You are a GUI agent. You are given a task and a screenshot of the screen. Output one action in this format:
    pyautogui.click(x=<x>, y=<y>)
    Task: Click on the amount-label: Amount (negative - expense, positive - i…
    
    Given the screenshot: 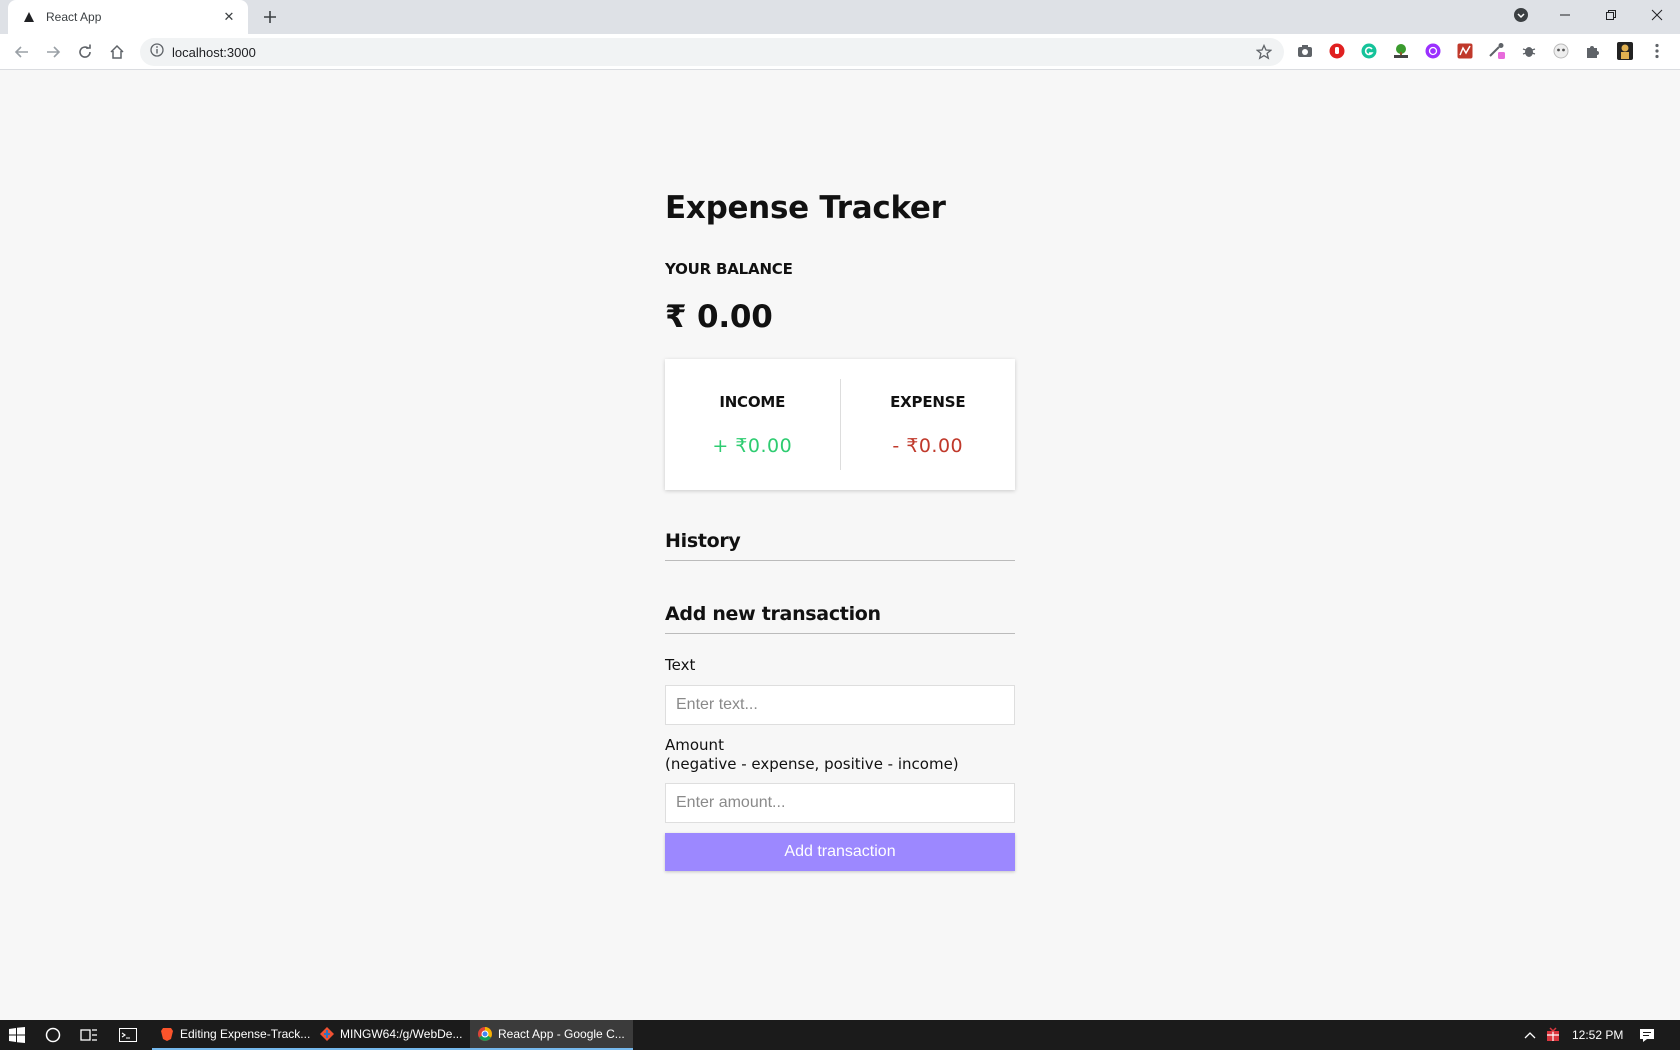 What is the action you would take?
    pyautogui.click(x=812, y=755)
    